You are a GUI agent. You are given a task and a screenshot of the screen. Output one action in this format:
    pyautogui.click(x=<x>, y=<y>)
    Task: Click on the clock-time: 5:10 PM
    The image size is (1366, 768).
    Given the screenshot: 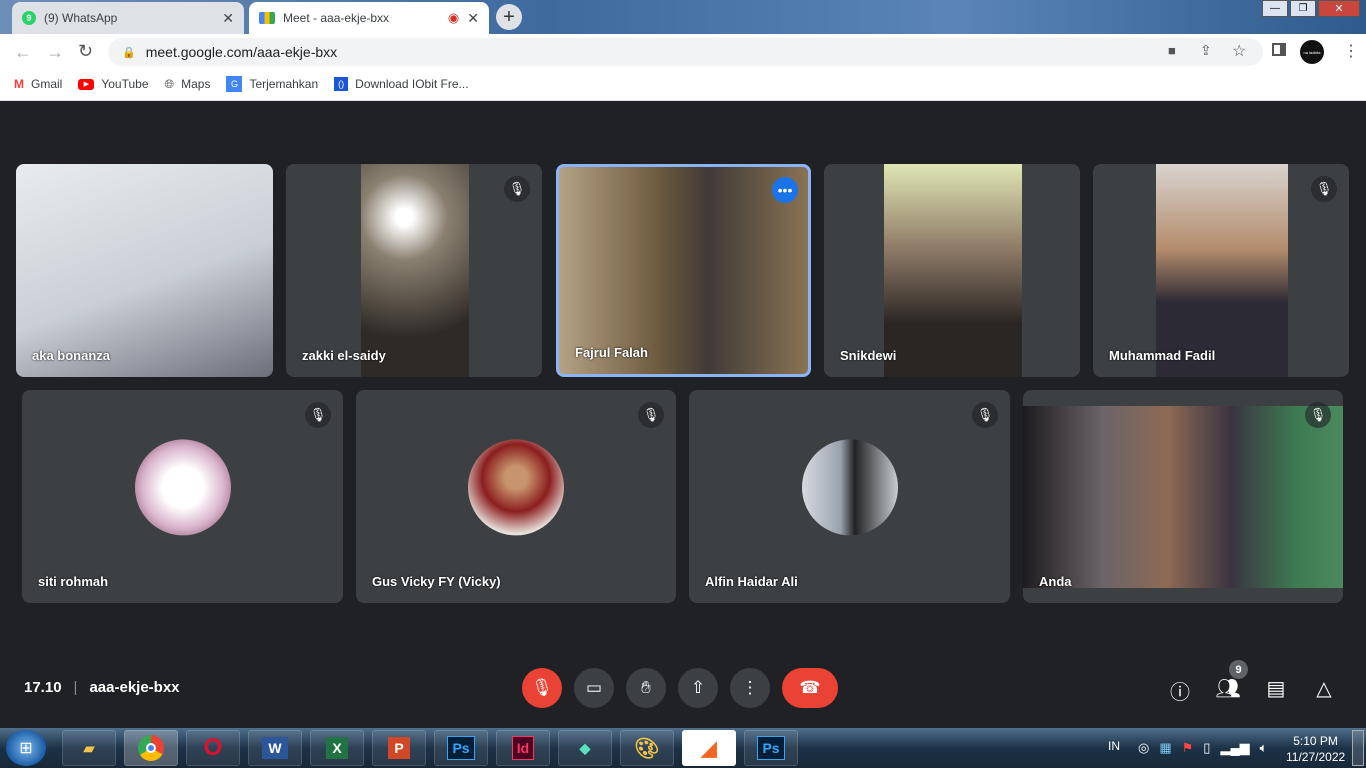 What is the action you would take?
    pyautogui.click(x=1315, y=741)
    